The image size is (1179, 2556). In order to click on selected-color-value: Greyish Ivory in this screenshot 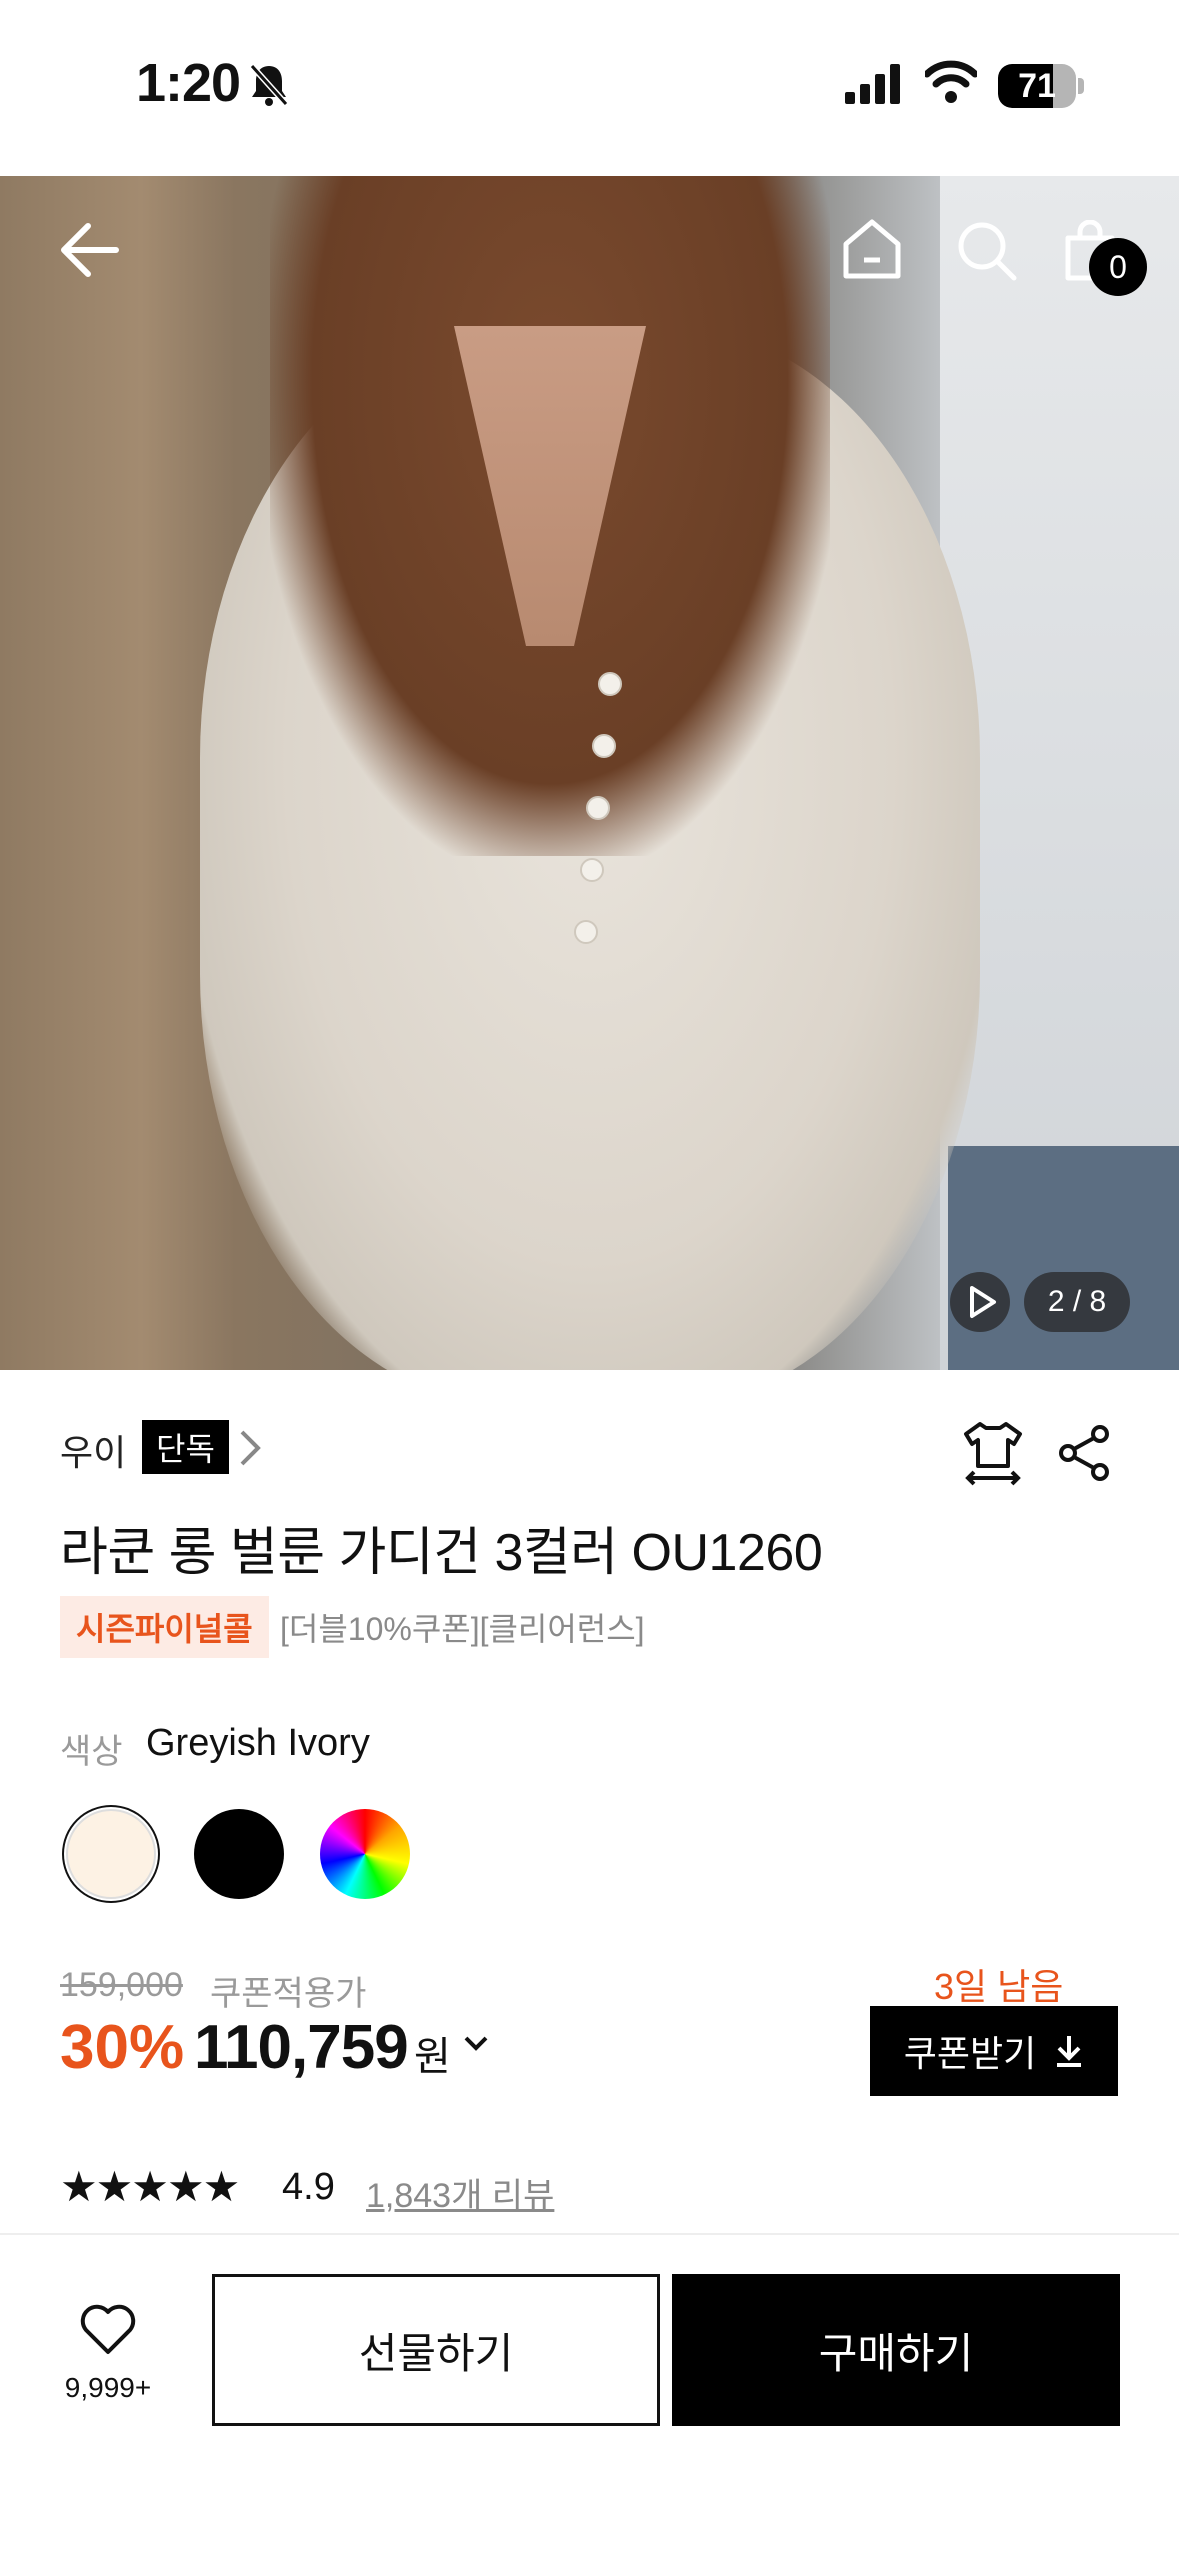, I will do `click(258, 1743)`.